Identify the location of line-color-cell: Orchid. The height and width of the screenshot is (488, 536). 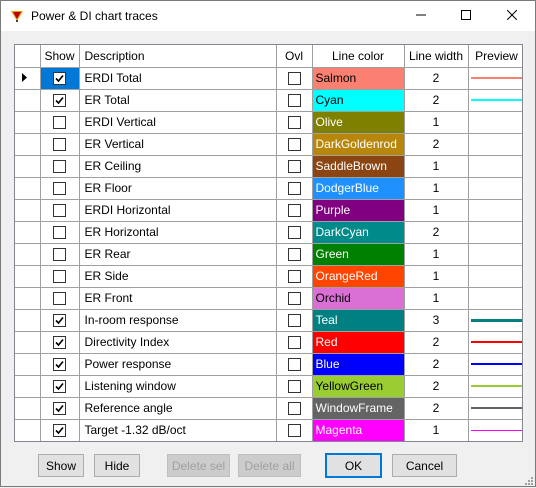
(358, 298).